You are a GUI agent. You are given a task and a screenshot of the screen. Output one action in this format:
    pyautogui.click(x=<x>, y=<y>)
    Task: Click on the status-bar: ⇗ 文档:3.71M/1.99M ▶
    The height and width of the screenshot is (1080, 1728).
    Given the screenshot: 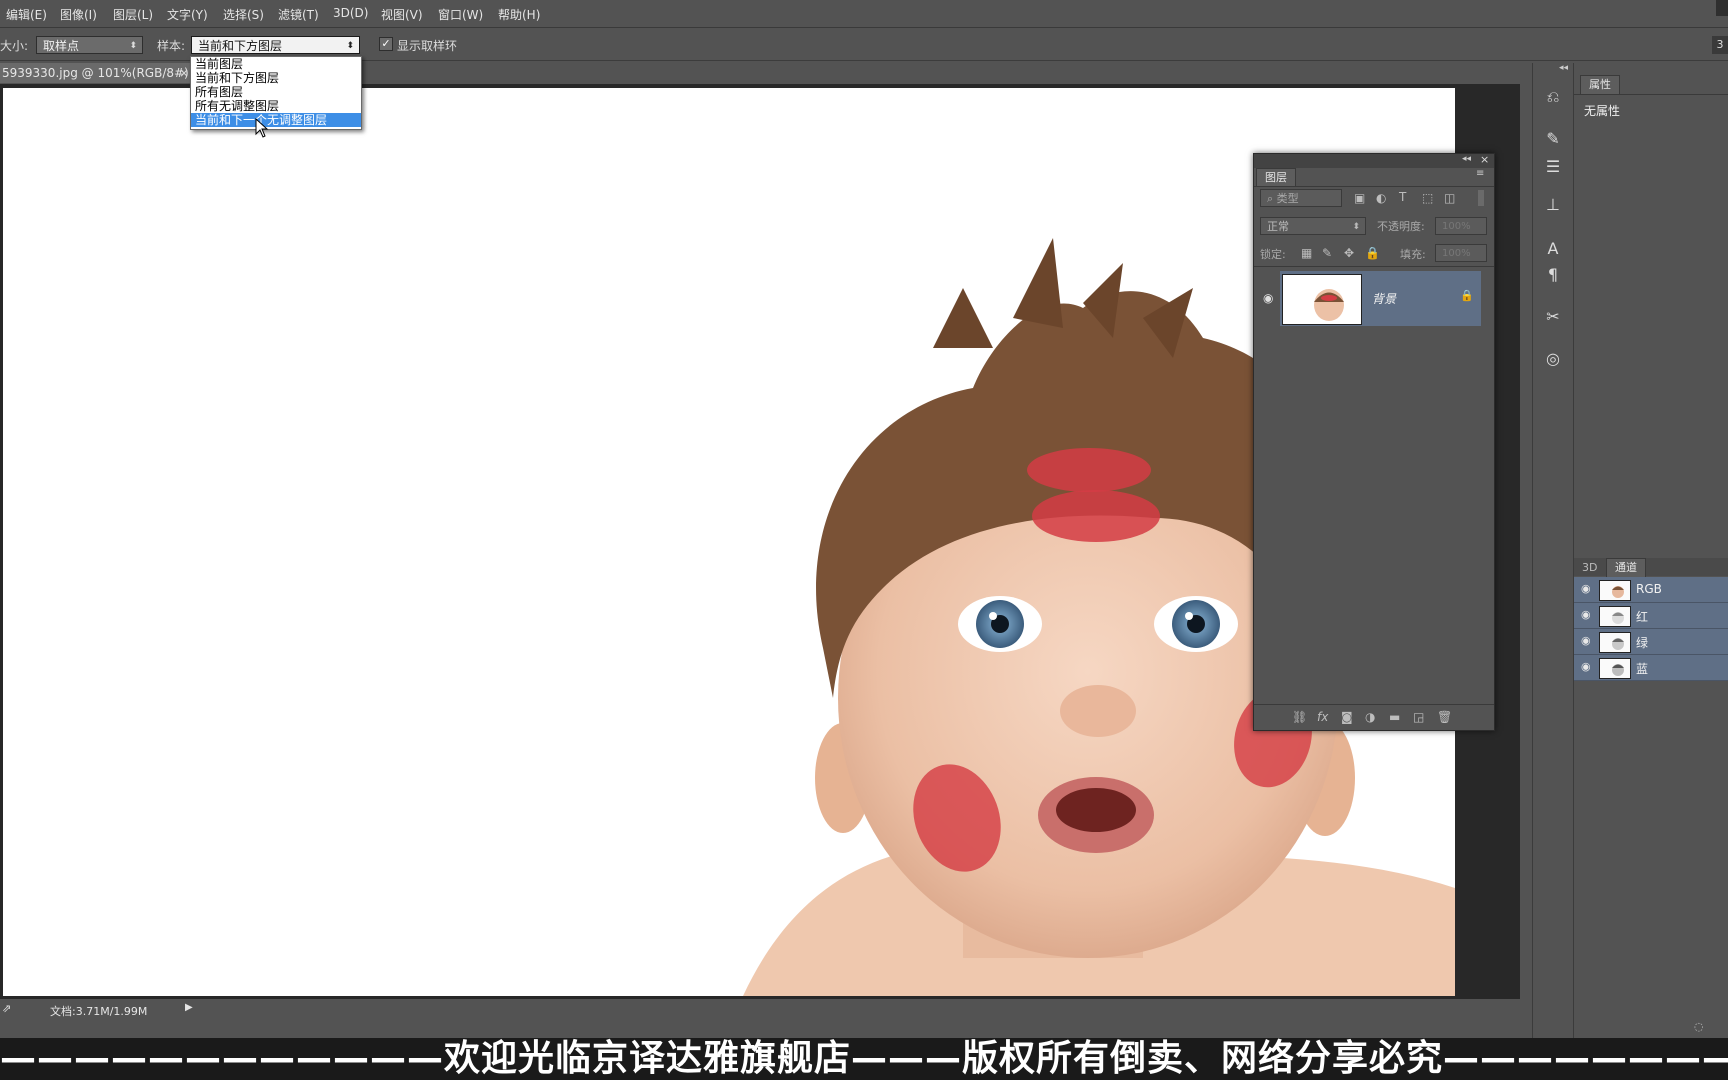 What is the action you would take?
    pyautogui.click(x=765, y=1009)
    